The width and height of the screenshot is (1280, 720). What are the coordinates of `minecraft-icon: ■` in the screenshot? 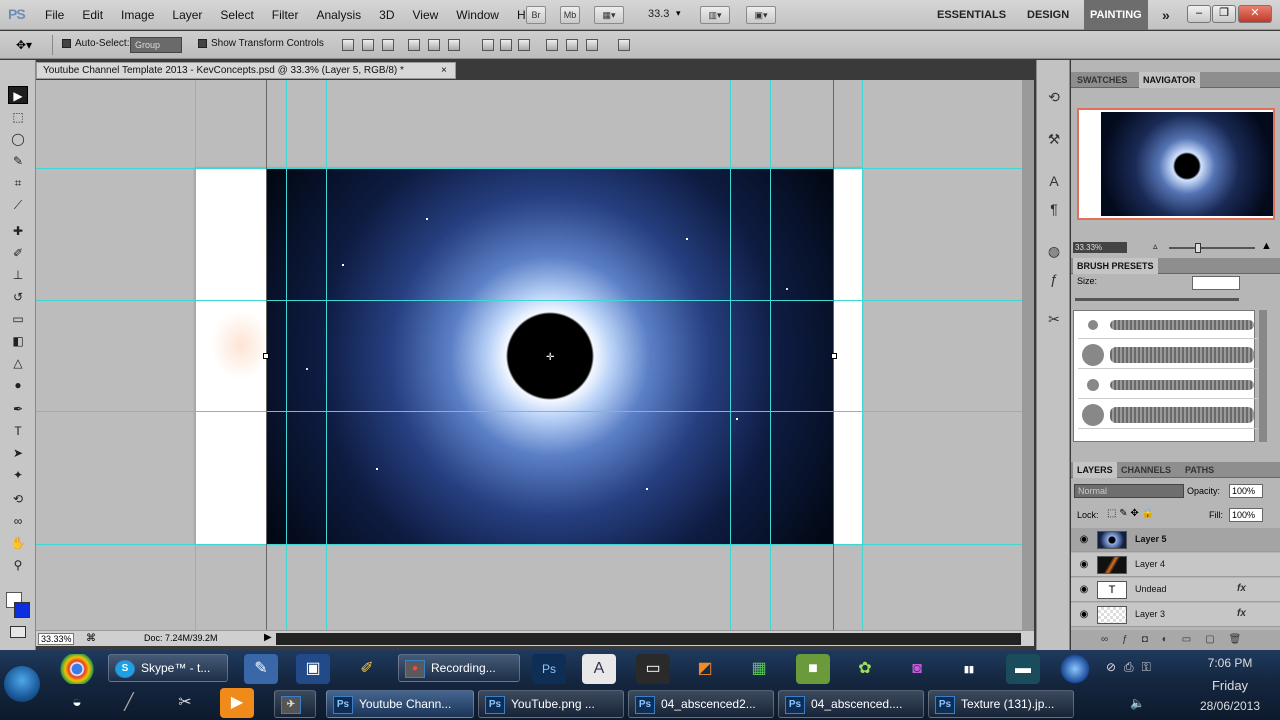 It's located at (813, 669).